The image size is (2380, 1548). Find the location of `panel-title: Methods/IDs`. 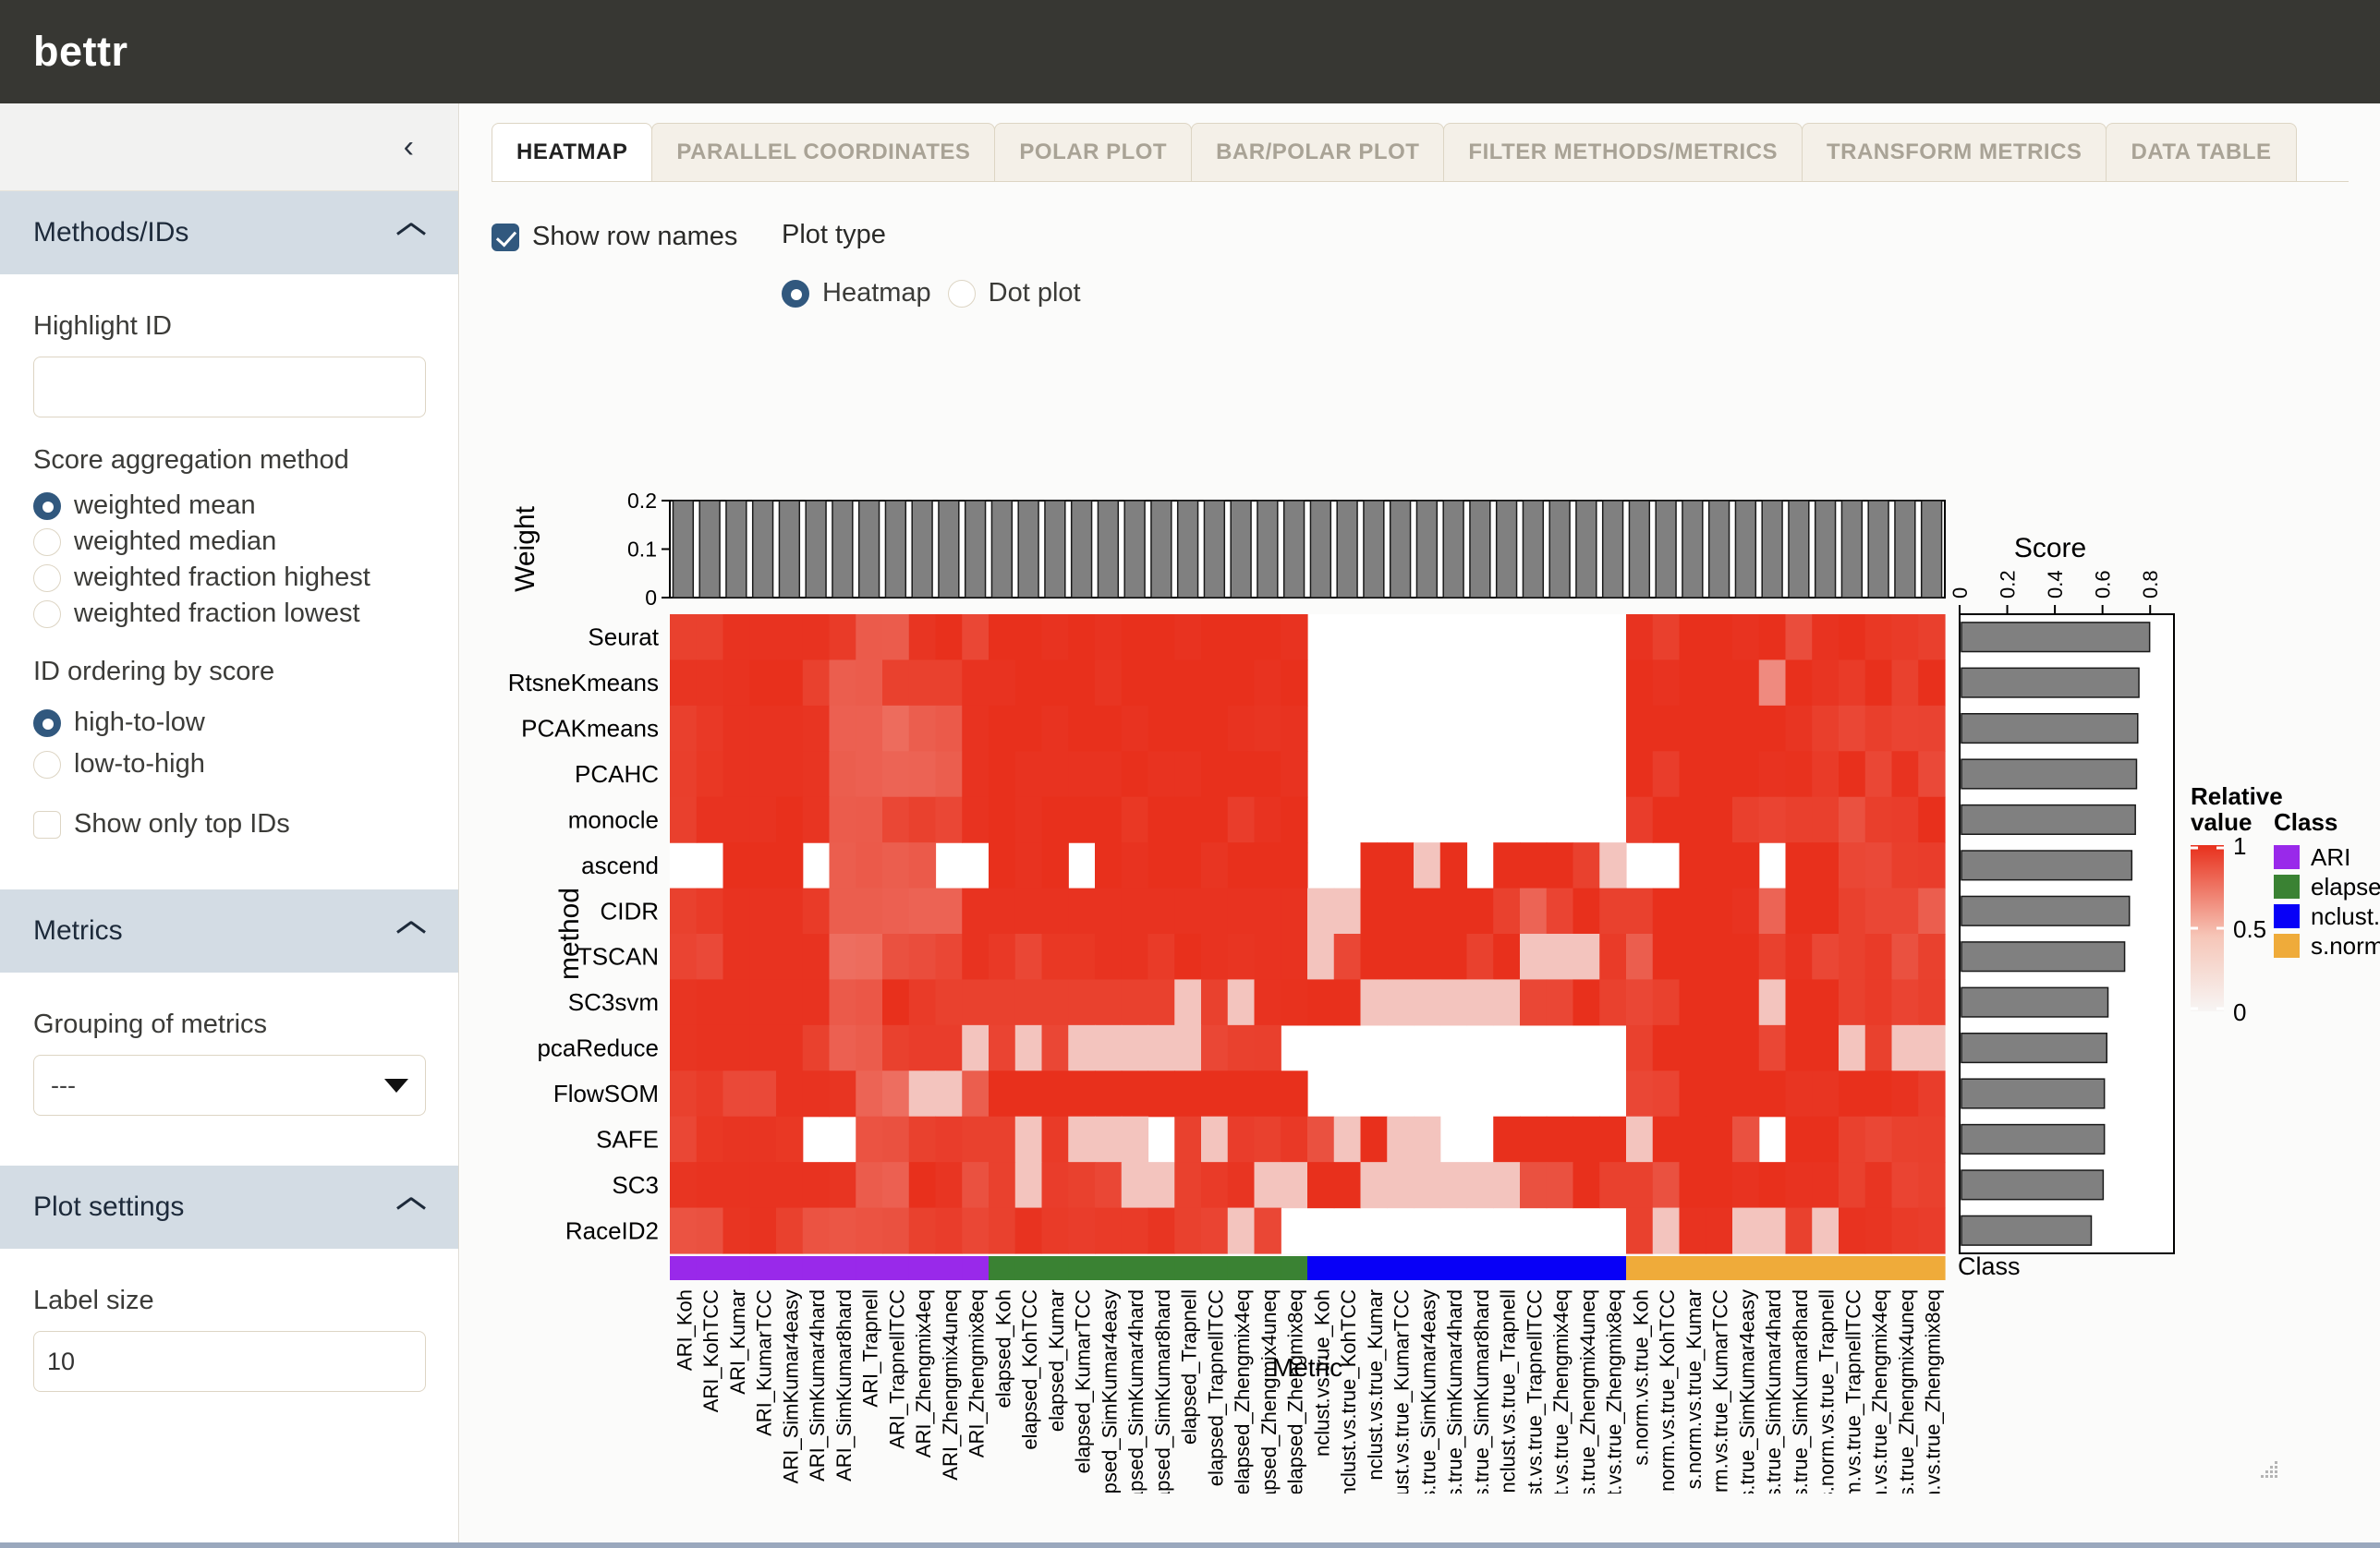

panel-title: Methods/IDs is located at coordinates (111, 232).